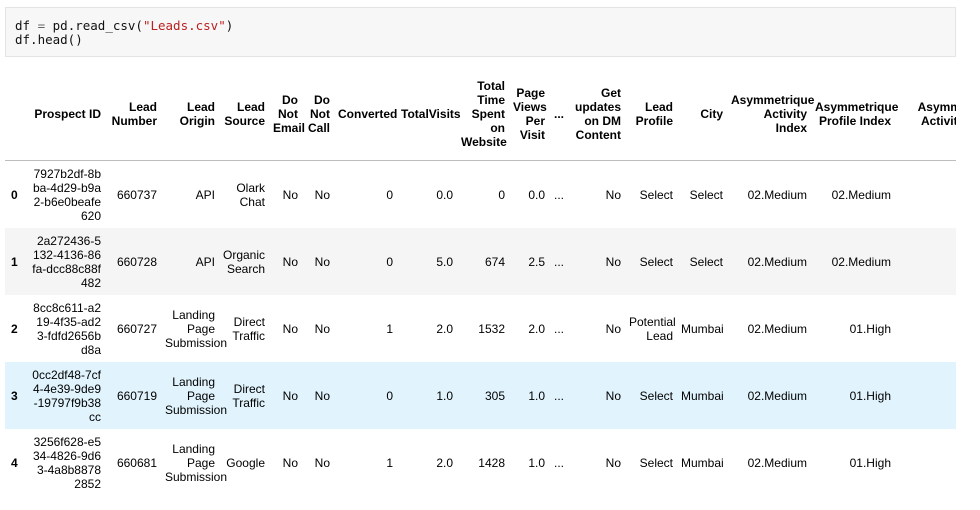  I want to click on table-cell: 674, so click(494, 261).